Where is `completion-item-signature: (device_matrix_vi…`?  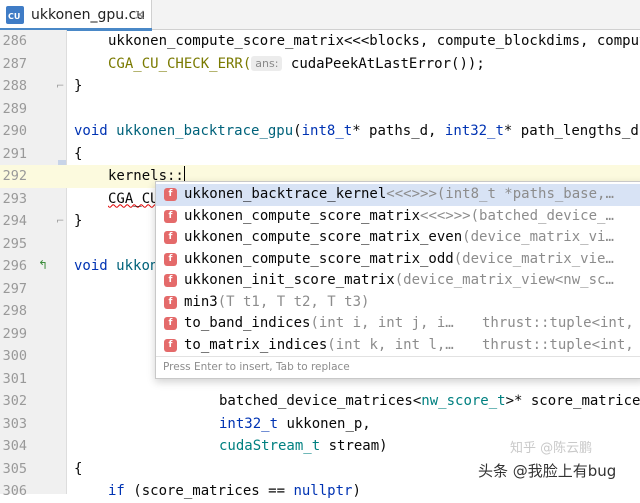 completion-item-signature: (device_matrix_vi… is located at coordinates (538, 237).